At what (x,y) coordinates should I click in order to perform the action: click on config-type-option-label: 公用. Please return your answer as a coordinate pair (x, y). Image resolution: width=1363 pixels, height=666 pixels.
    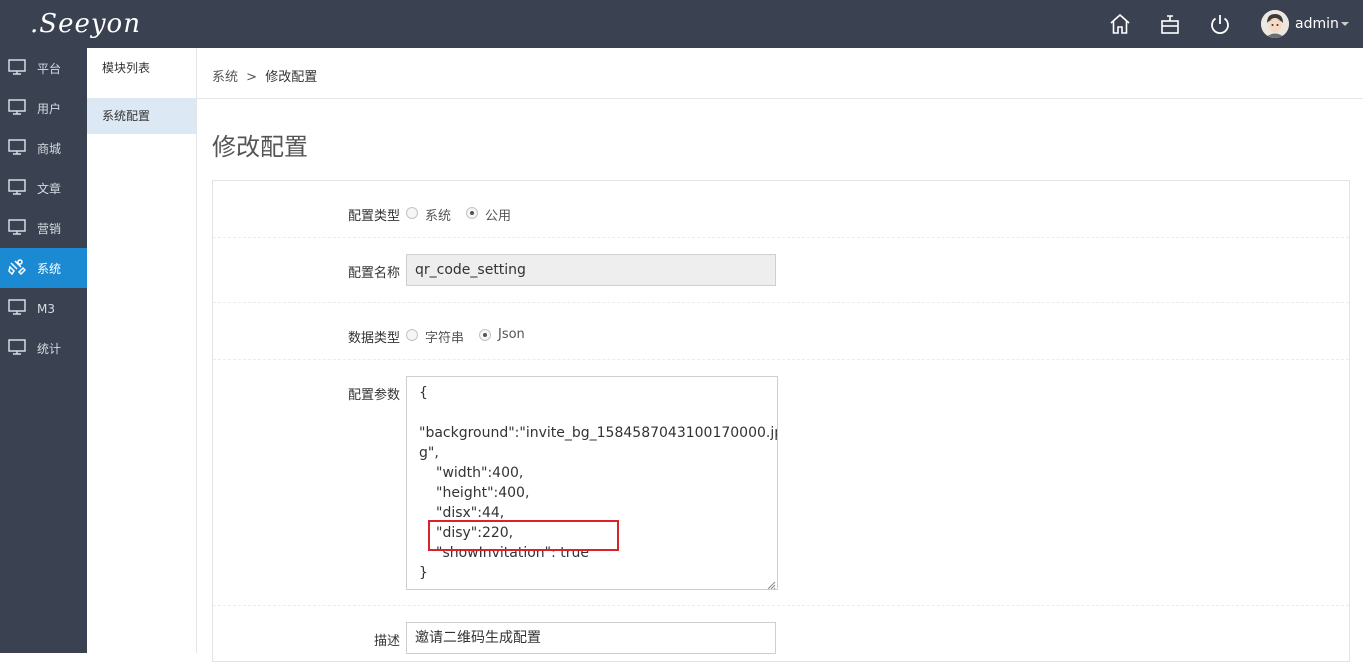
    Looking at the image, I should click on (498, 216).